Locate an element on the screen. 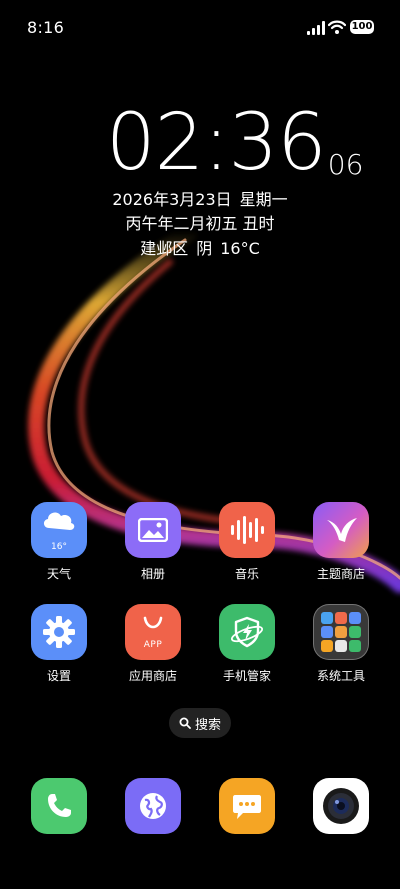 Image resolution: width=400 pixels, height=889 pixels. location-text: 建邺区 is located at coordinates (164, 248).